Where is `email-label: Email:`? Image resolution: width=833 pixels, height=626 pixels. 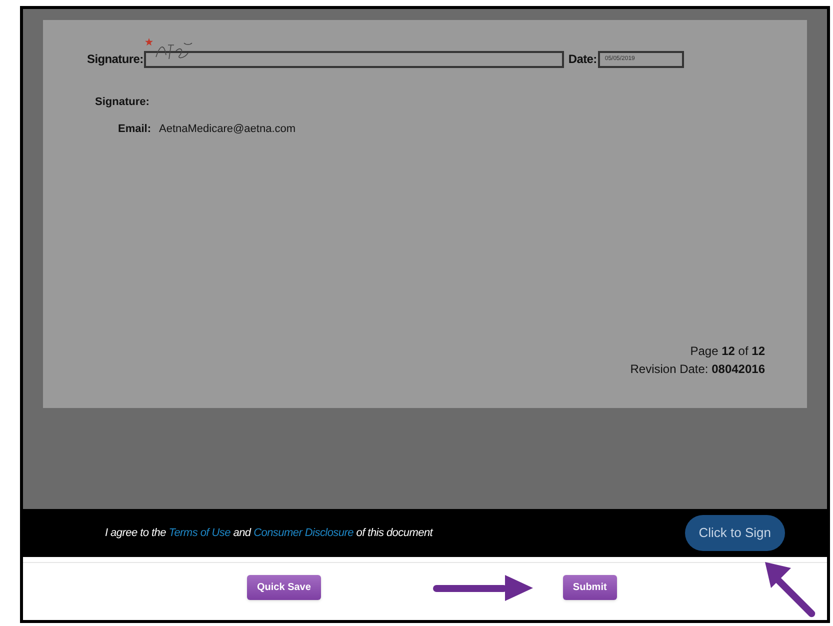 email-label: Email: is located at coordinates (135, 129).